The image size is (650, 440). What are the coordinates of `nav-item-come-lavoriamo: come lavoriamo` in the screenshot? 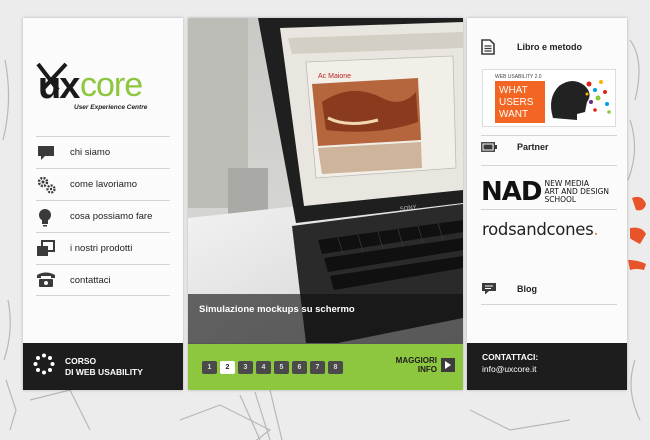 It's located at (103, 184).